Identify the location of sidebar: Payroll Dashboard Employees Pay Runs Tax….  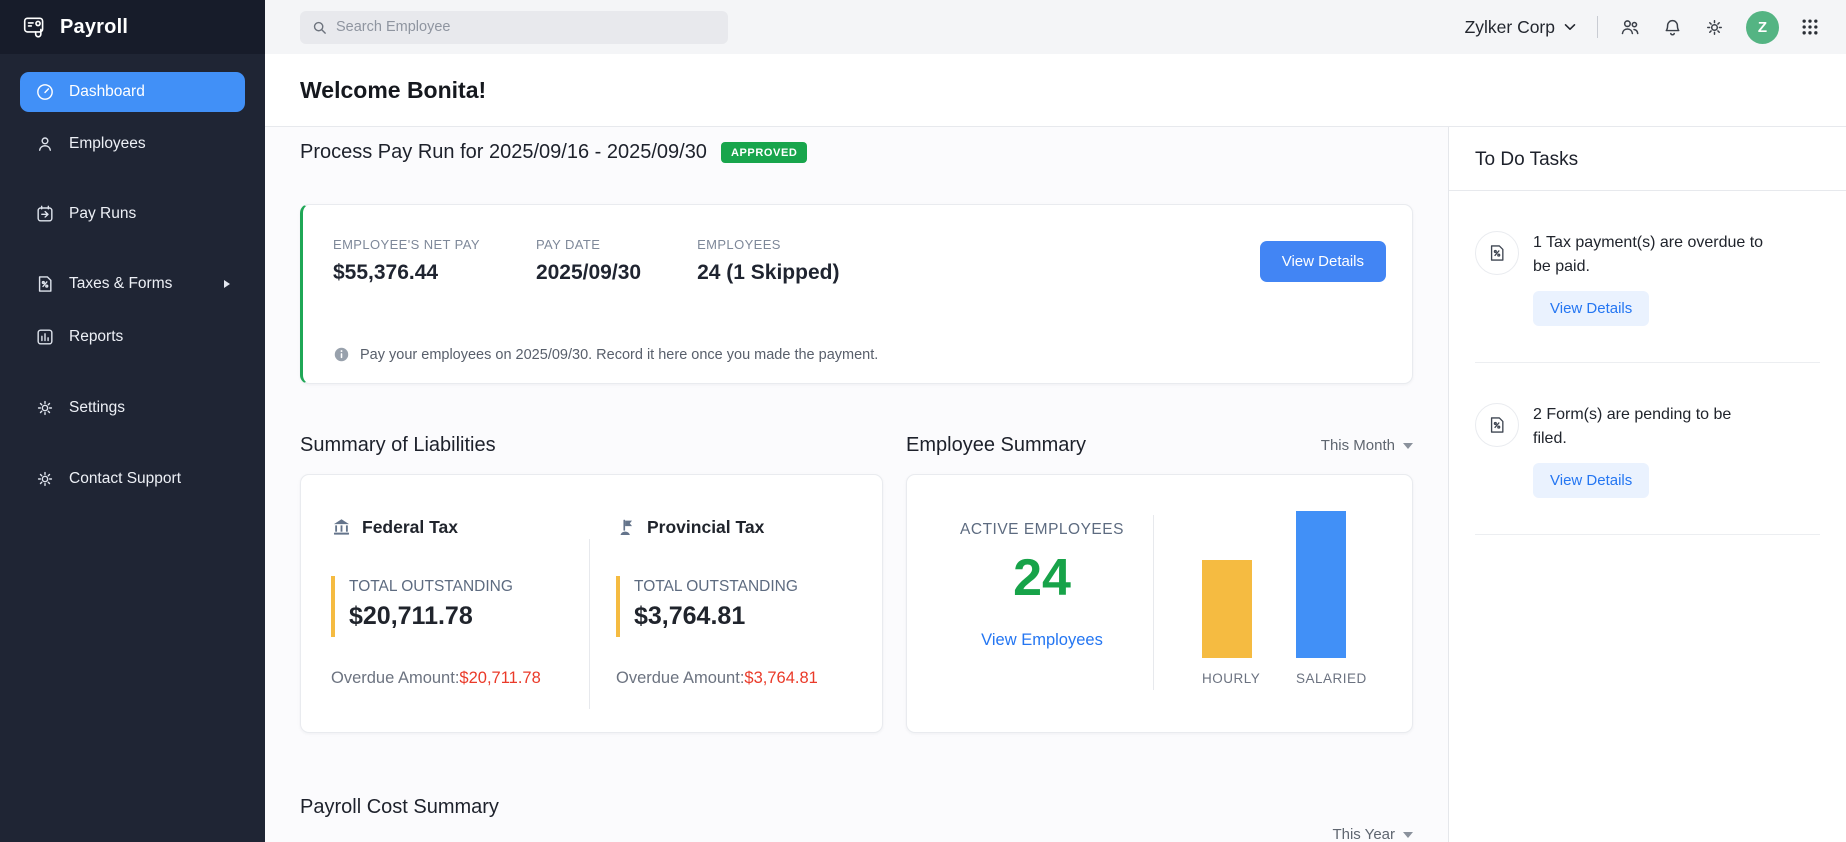
(132, 421).